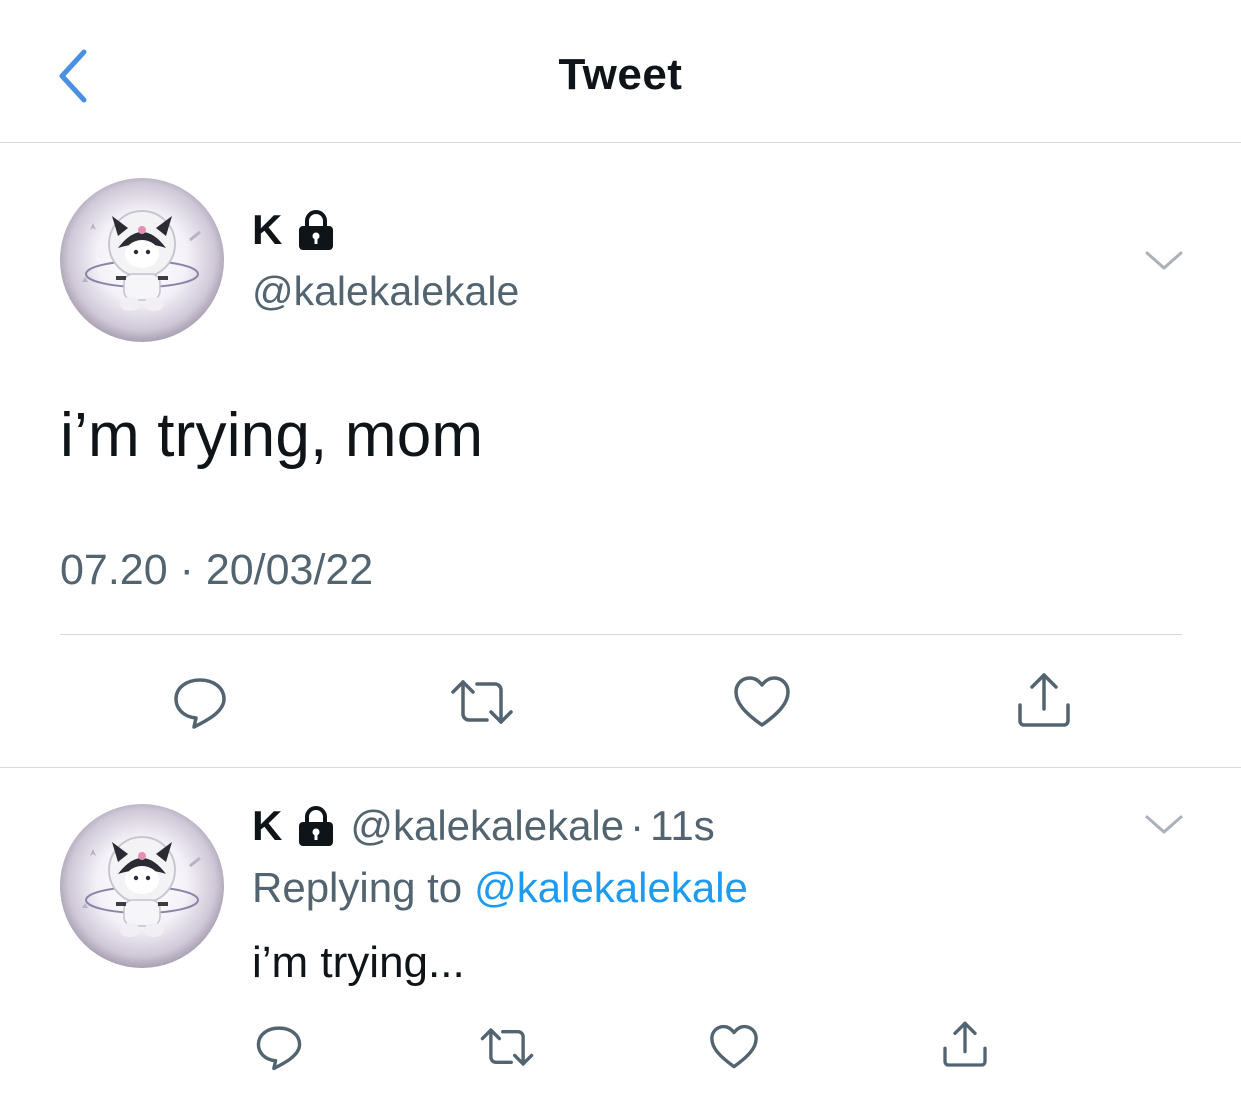 The height and width of the screenshot is (1093, 1241). I want to click on page-title: Tweet, so click(620, 74).